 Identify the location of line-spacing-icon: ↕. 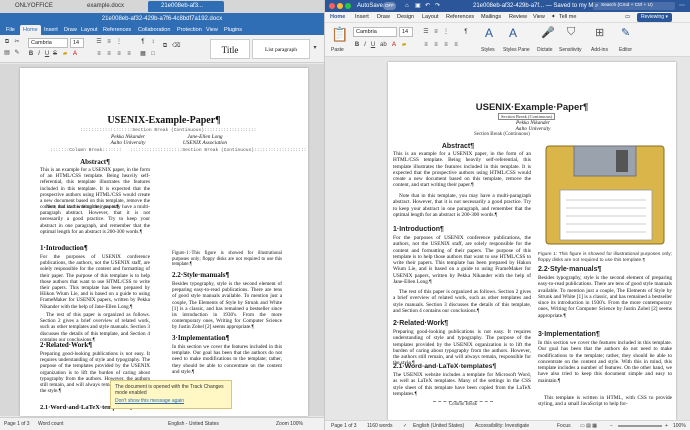
(153, 42).